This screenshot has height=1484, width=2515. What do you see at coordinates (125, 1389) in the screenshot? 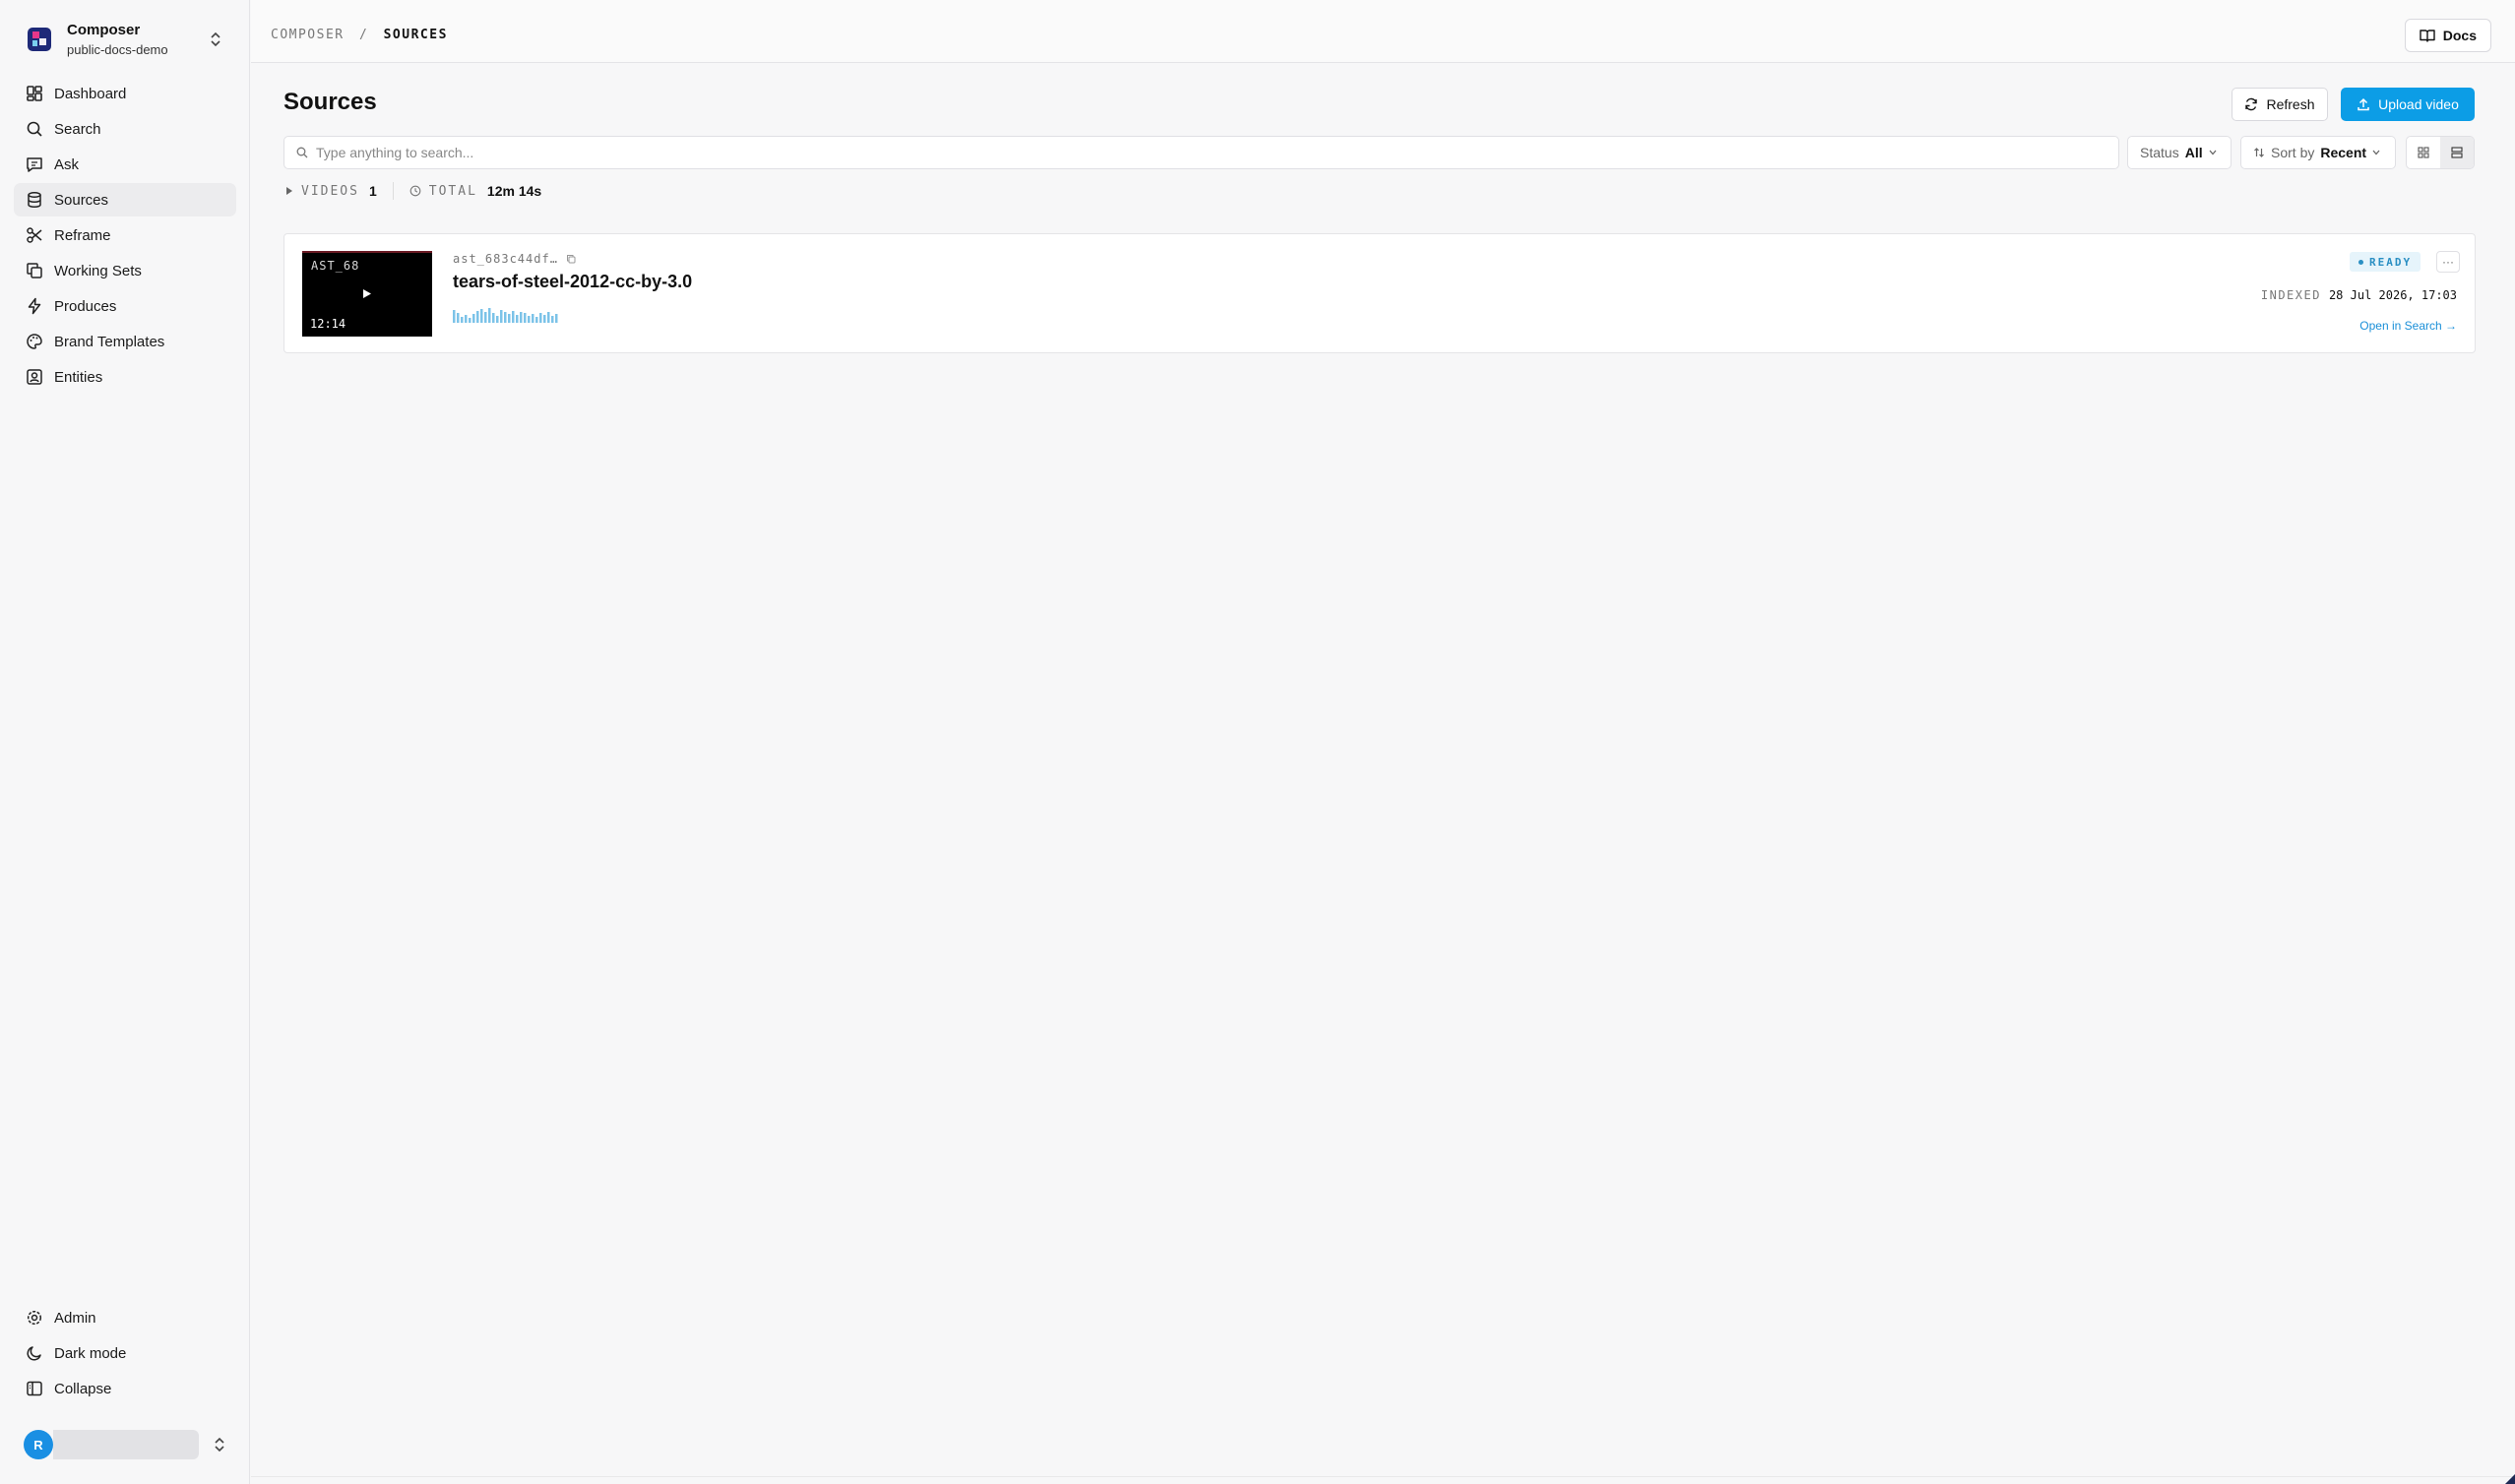
I see `collapse-sidebar-button: Collapse` at bounding box center [125, 1389].